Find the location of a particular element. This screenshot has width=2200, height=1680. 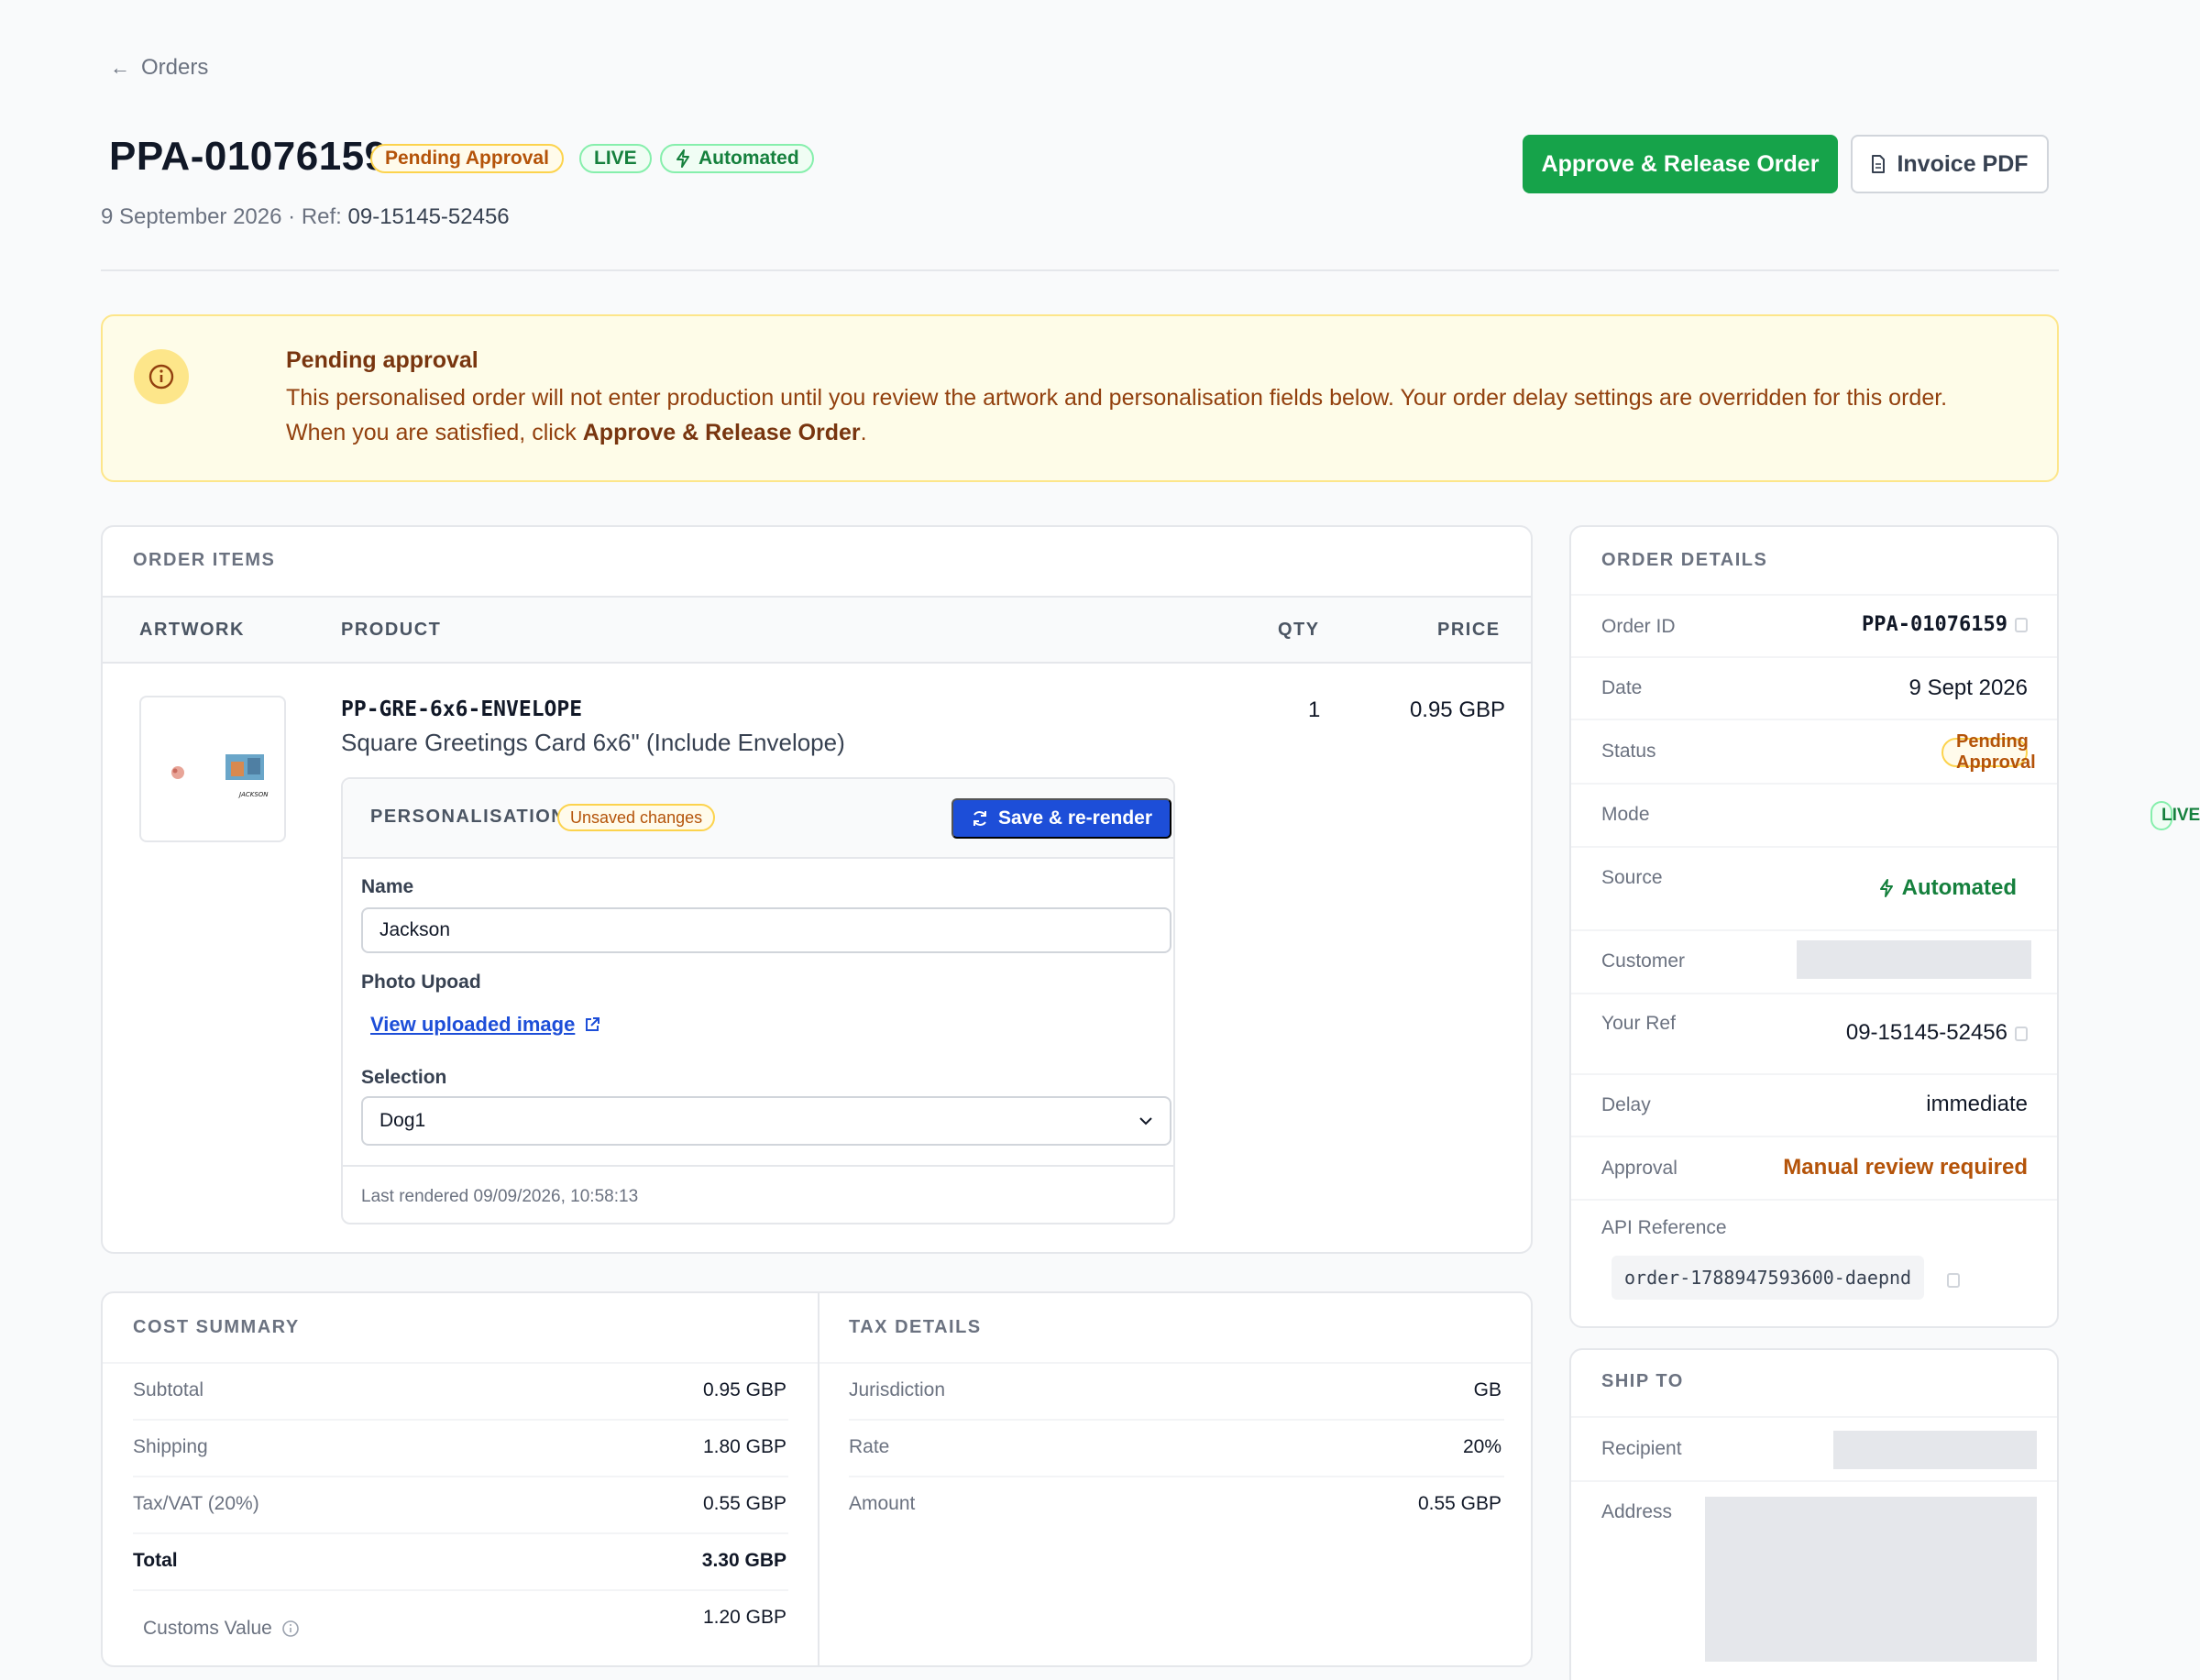

source-value-wrap: Automated is located at coordinates (1947, 888).